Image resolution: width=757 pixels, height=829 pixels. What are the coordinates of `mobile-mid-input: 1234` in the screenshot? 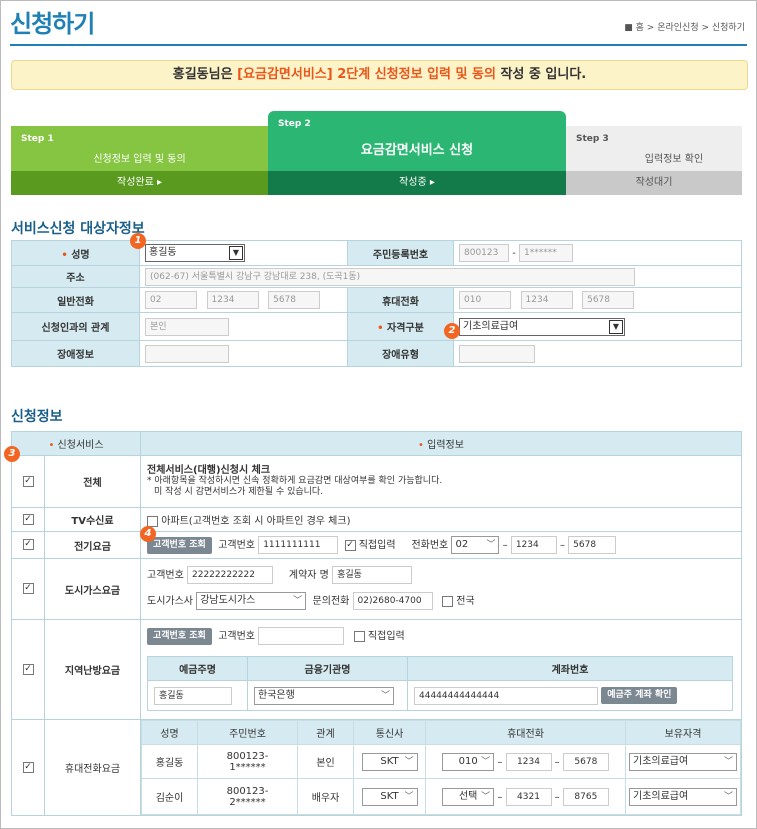 It's located at (528, 761).